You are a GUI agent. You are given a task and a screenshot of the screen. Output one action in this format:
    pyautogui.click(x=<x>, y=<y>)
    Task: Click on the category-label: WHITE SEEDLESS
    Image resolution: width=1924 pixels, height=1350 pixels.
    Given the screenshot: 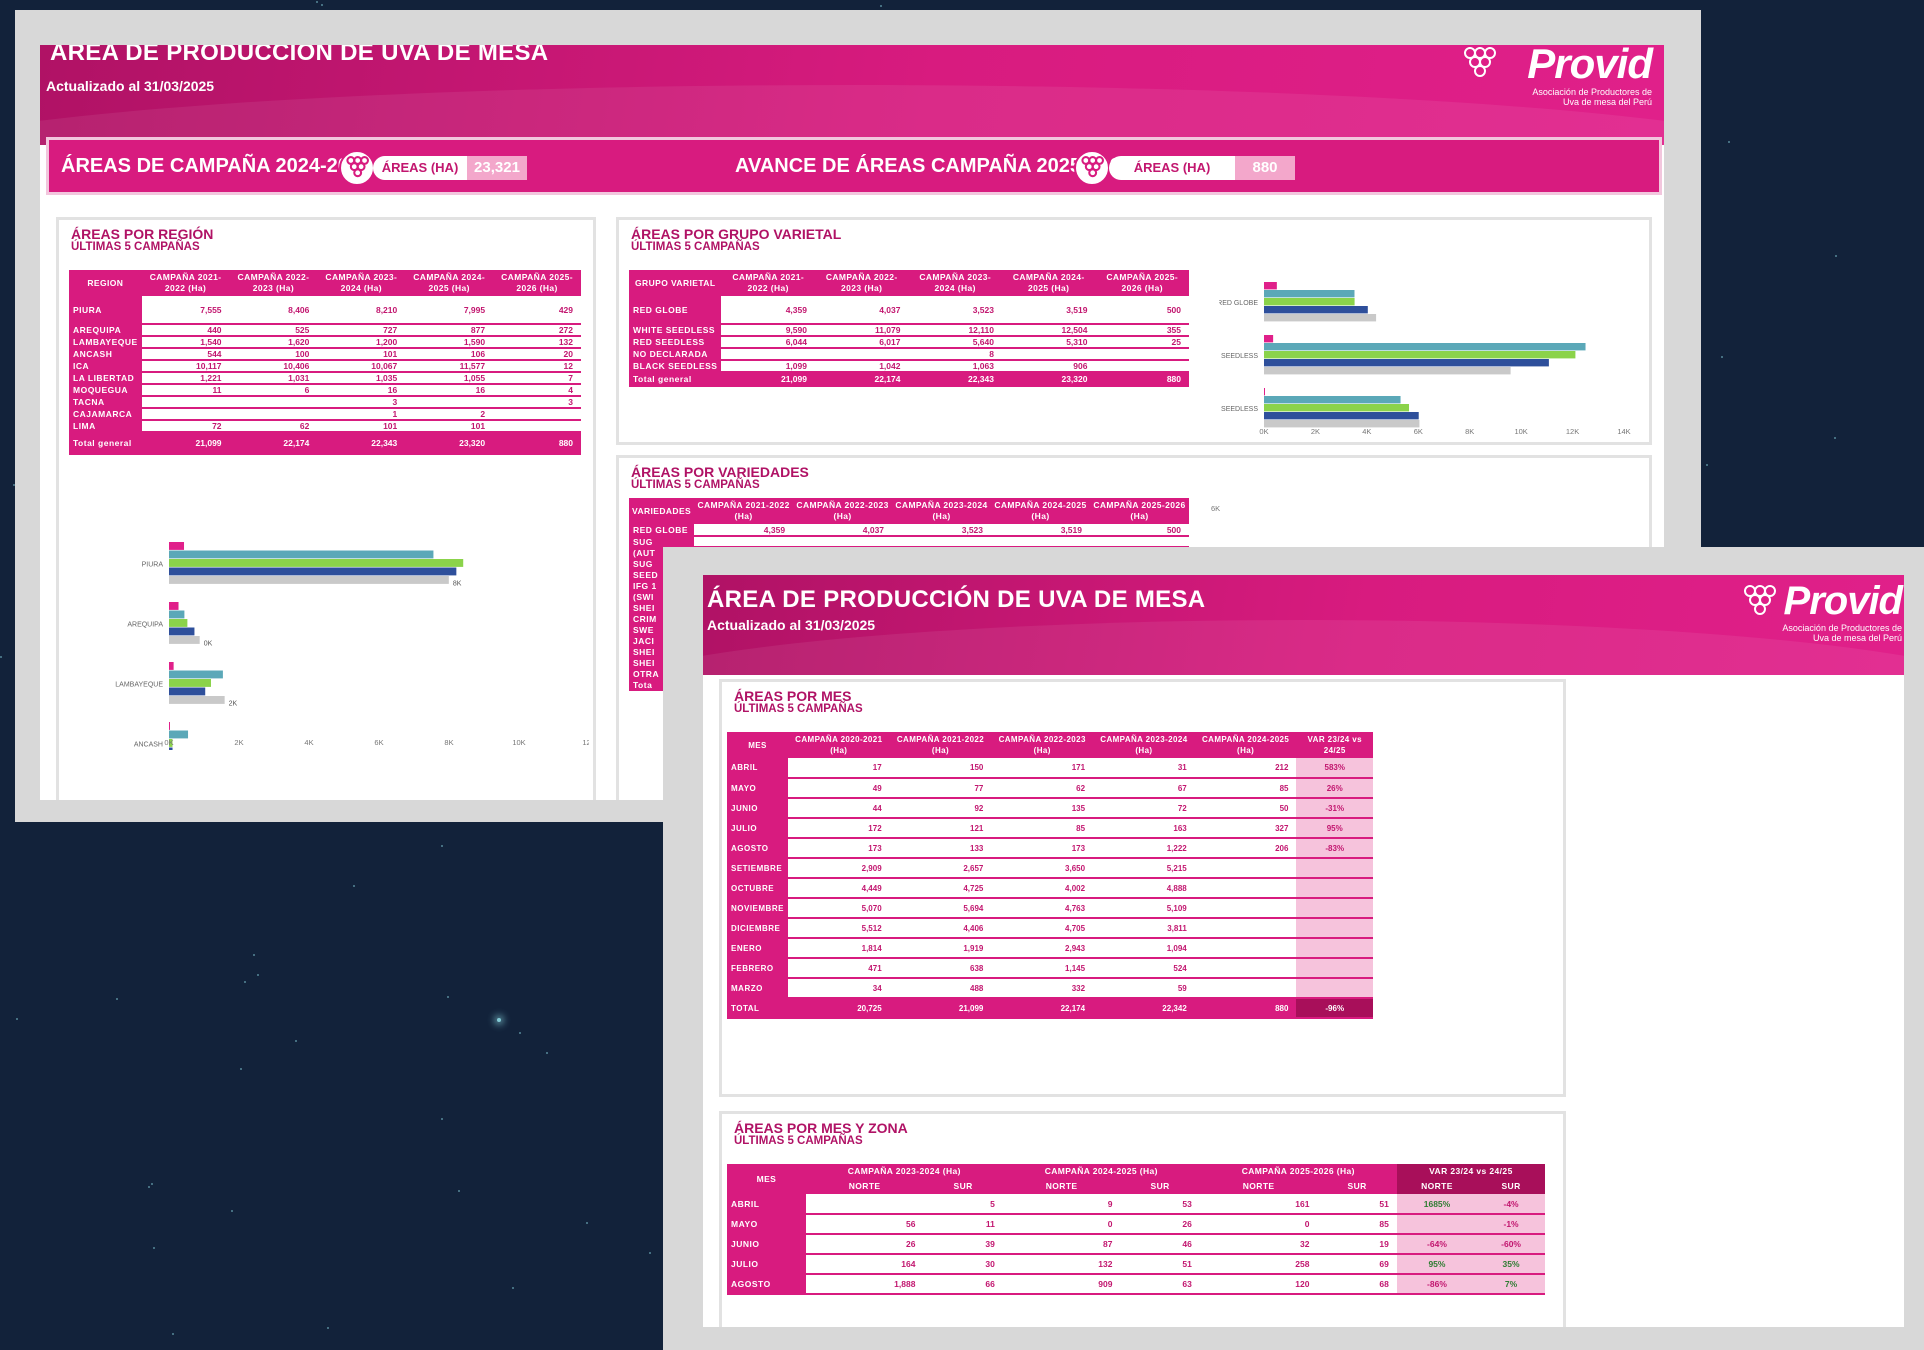 What is the action you would take?
    pyautogui.click(x=1238, y=356)
    